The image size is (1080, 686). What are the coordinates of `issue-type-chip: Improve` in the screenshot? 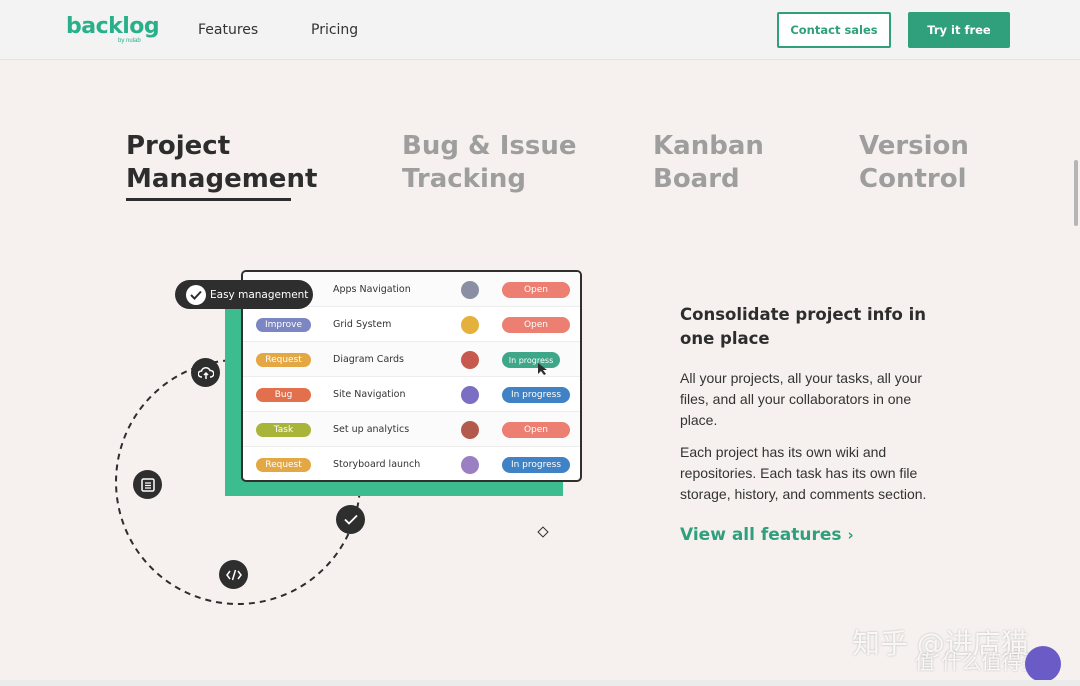 It's located at (283, 325).